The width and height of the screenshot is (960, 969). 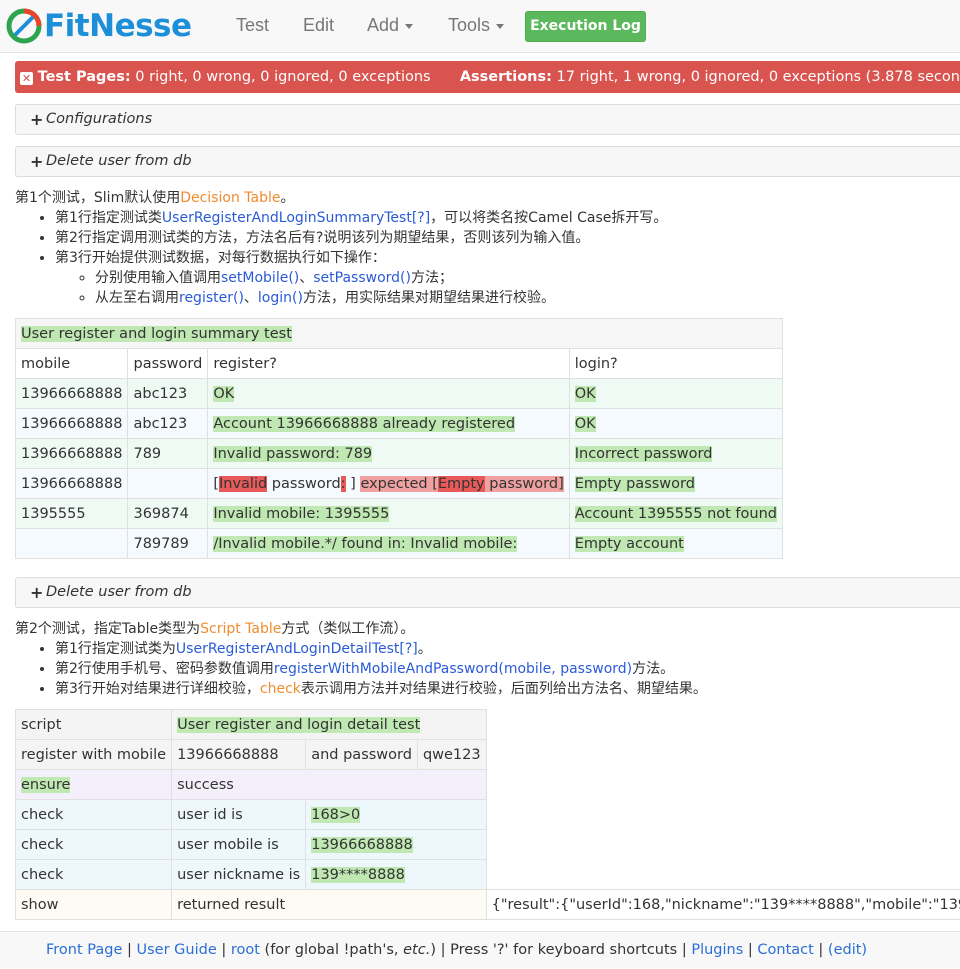 I want to click on summary-test-class-link: UserRegisterAndLoginSummaryTest, so click(x=287, y=218).